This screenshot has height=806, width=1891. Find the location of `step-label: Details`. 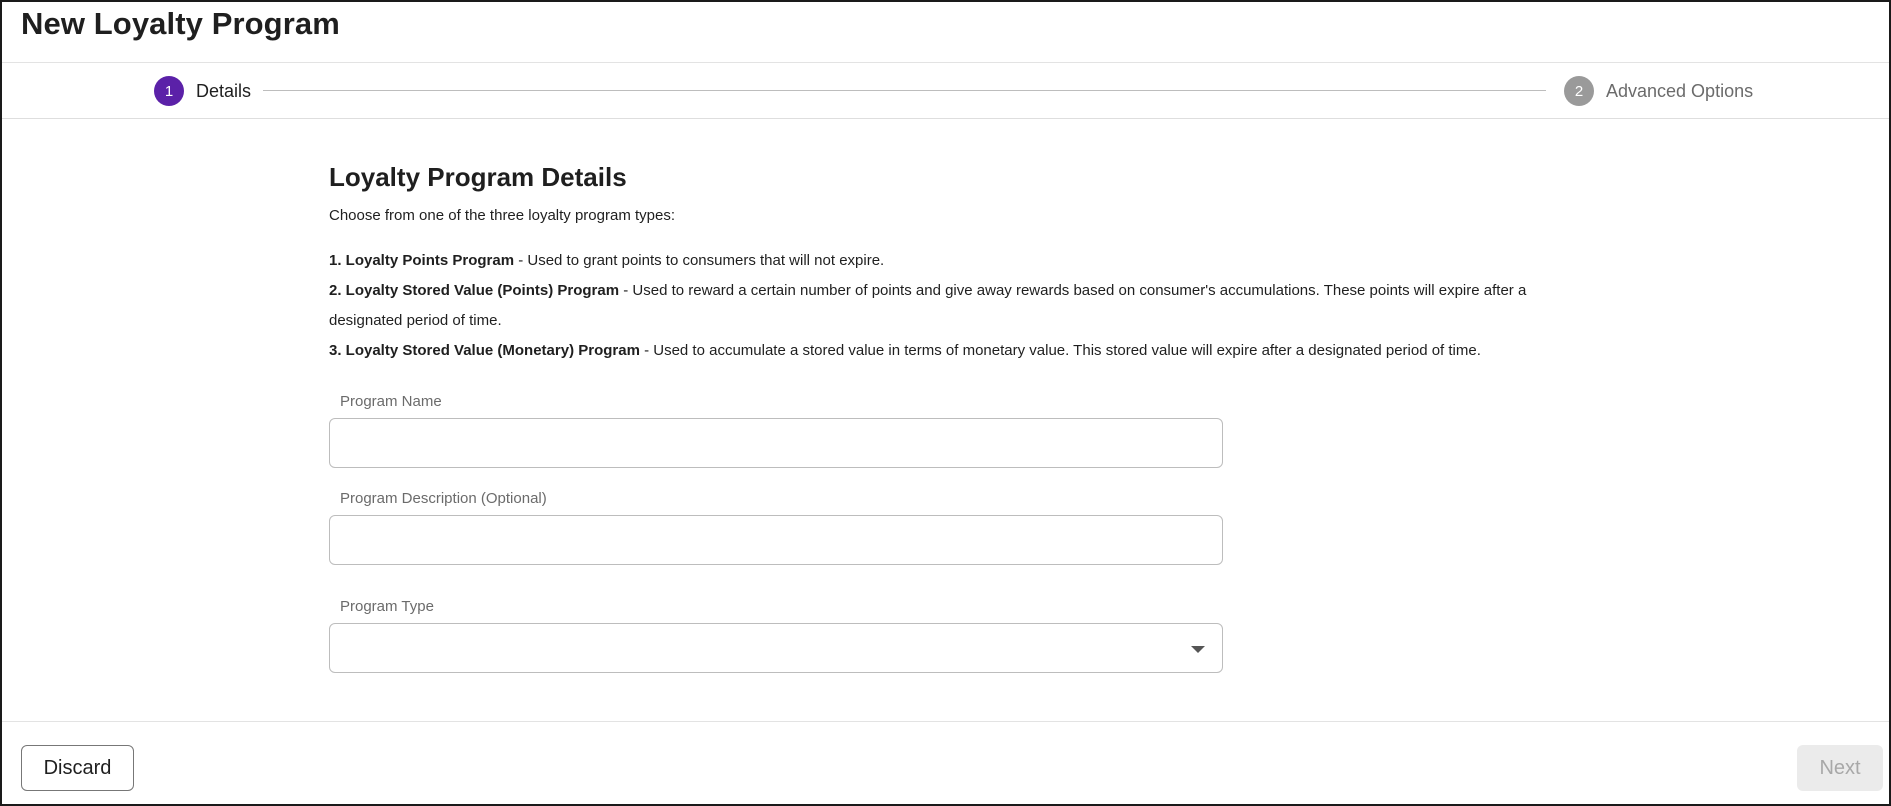

step-label: Details is located at coordinates (224, 90).